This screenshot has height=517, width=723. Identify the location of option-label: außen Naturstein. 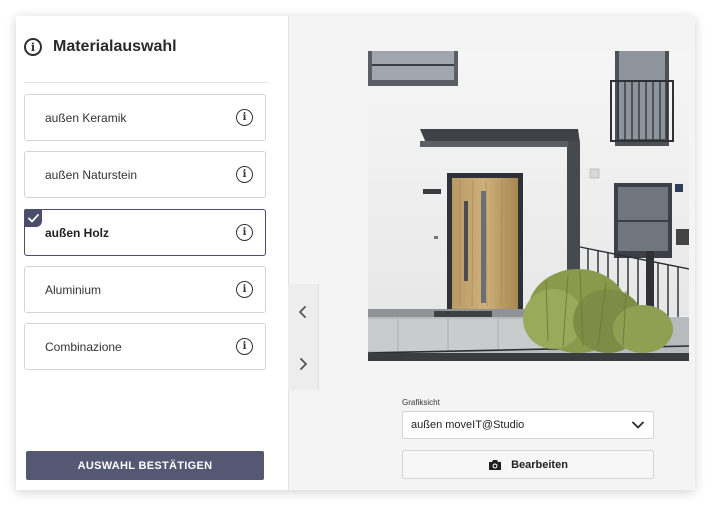
(91, 174).